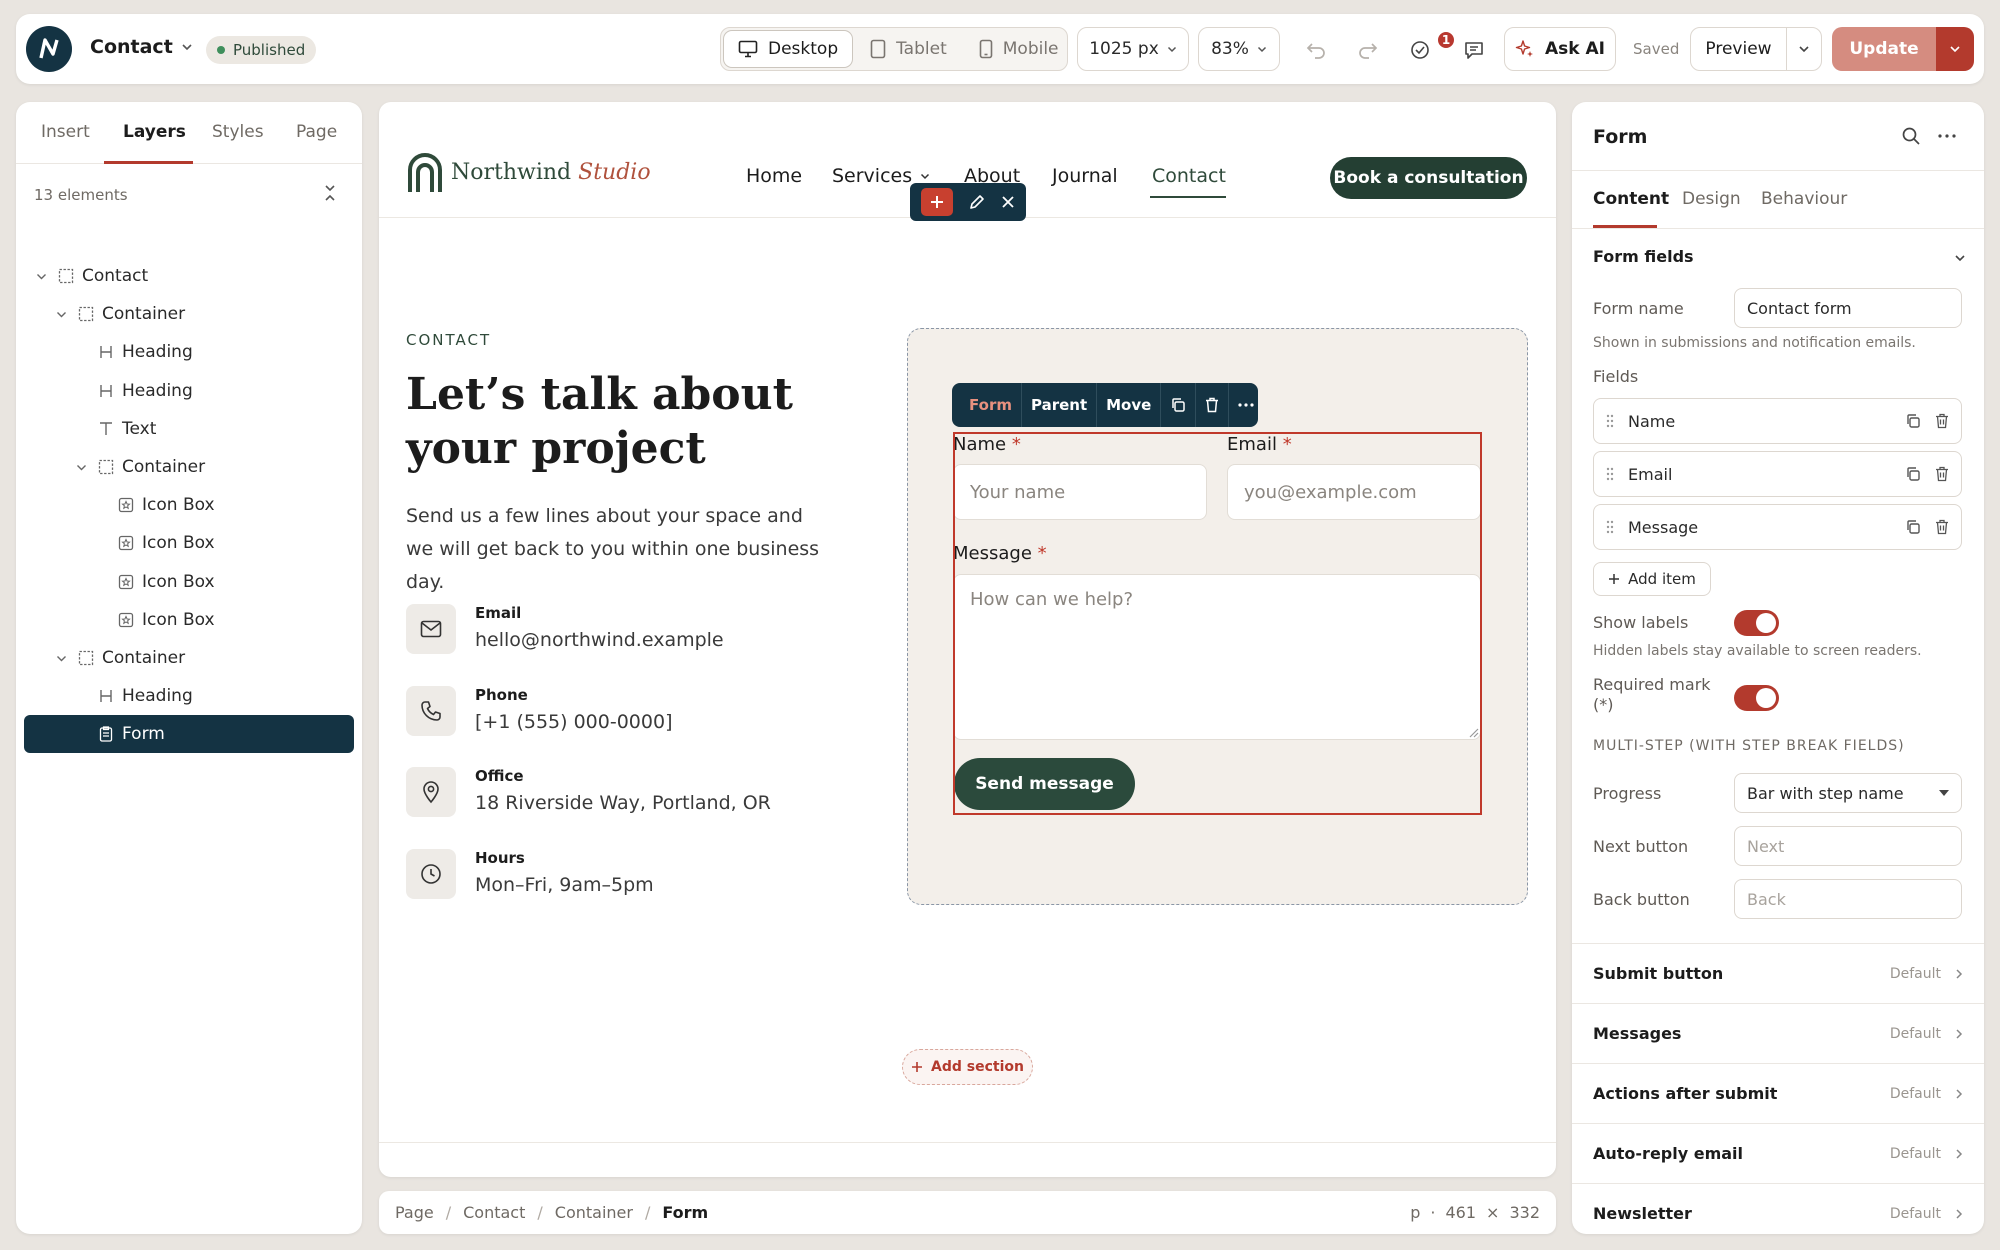 Image resolution: width=2000 pixels, height=1250 pixels. Describe the element at coordinates (1428, 178) in the screenshot. I see `book-consultation-button: Book a consultation` at that location.